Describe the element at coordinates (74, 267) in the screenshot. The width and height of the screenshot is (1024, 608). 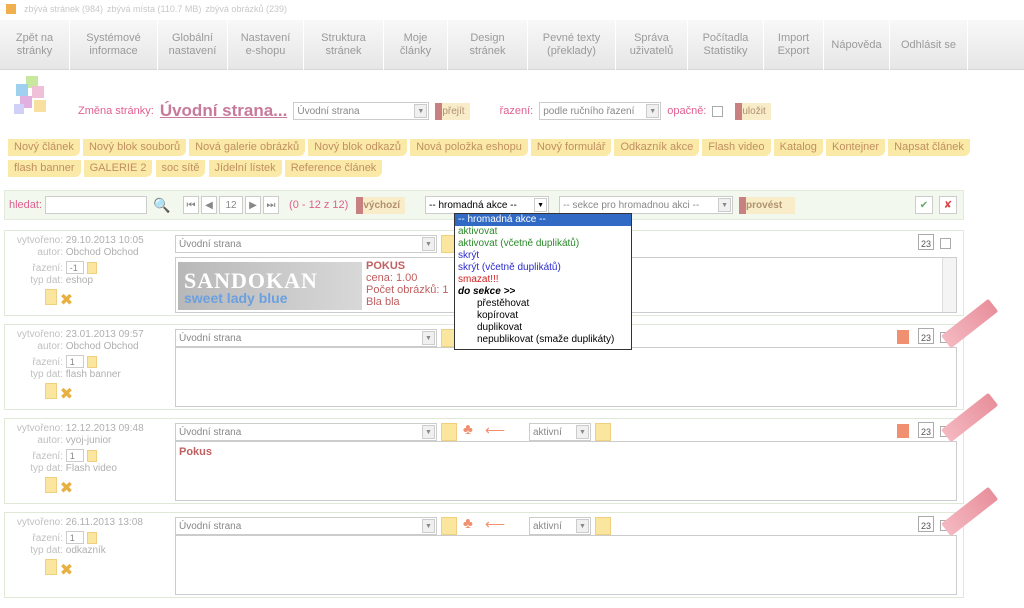
I see `order-input: -1` at that location.